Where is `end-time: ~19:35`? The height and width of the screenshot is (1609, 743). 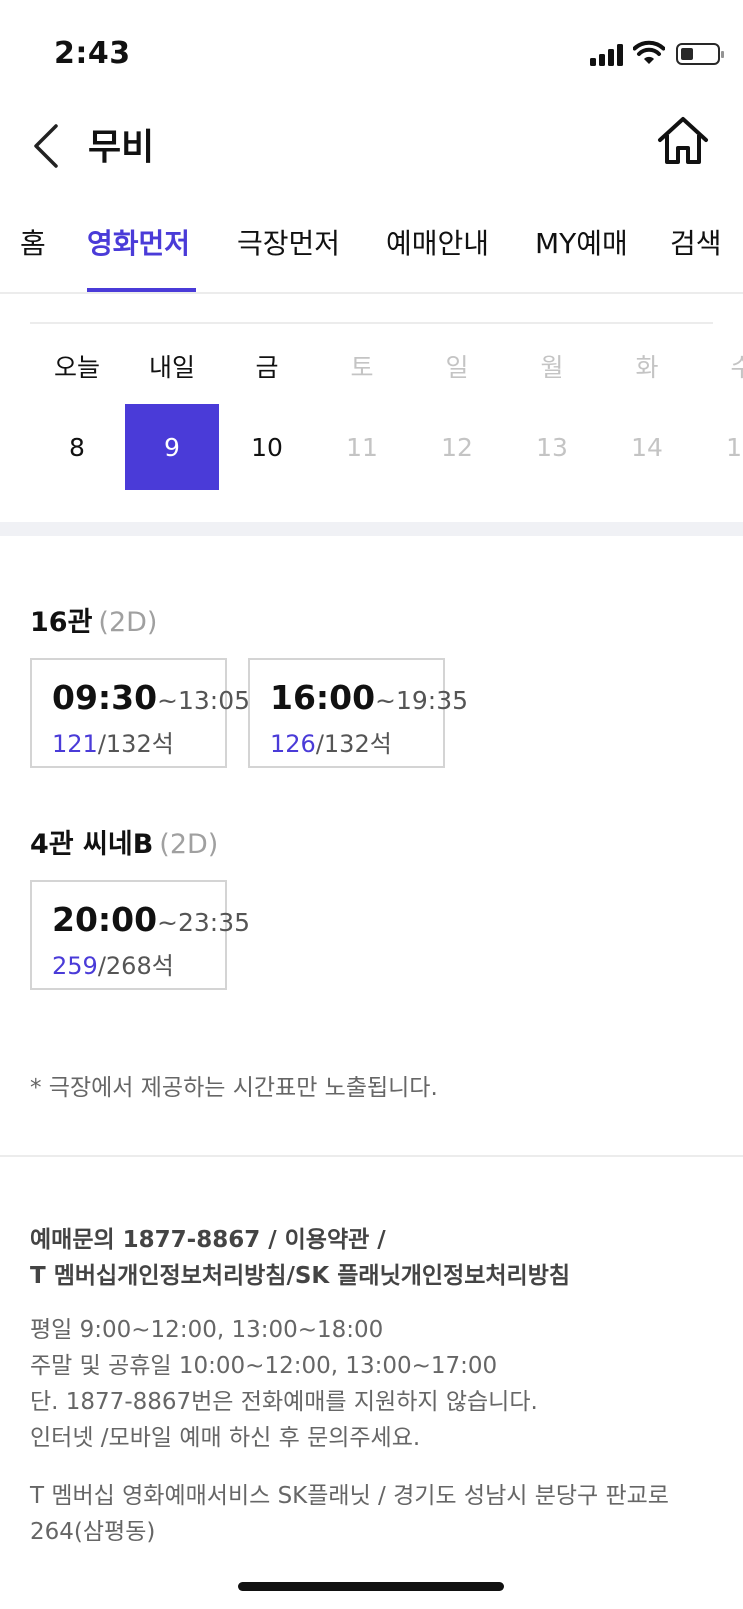 end-time: ~19:35 is located at coordinates (422, 700).